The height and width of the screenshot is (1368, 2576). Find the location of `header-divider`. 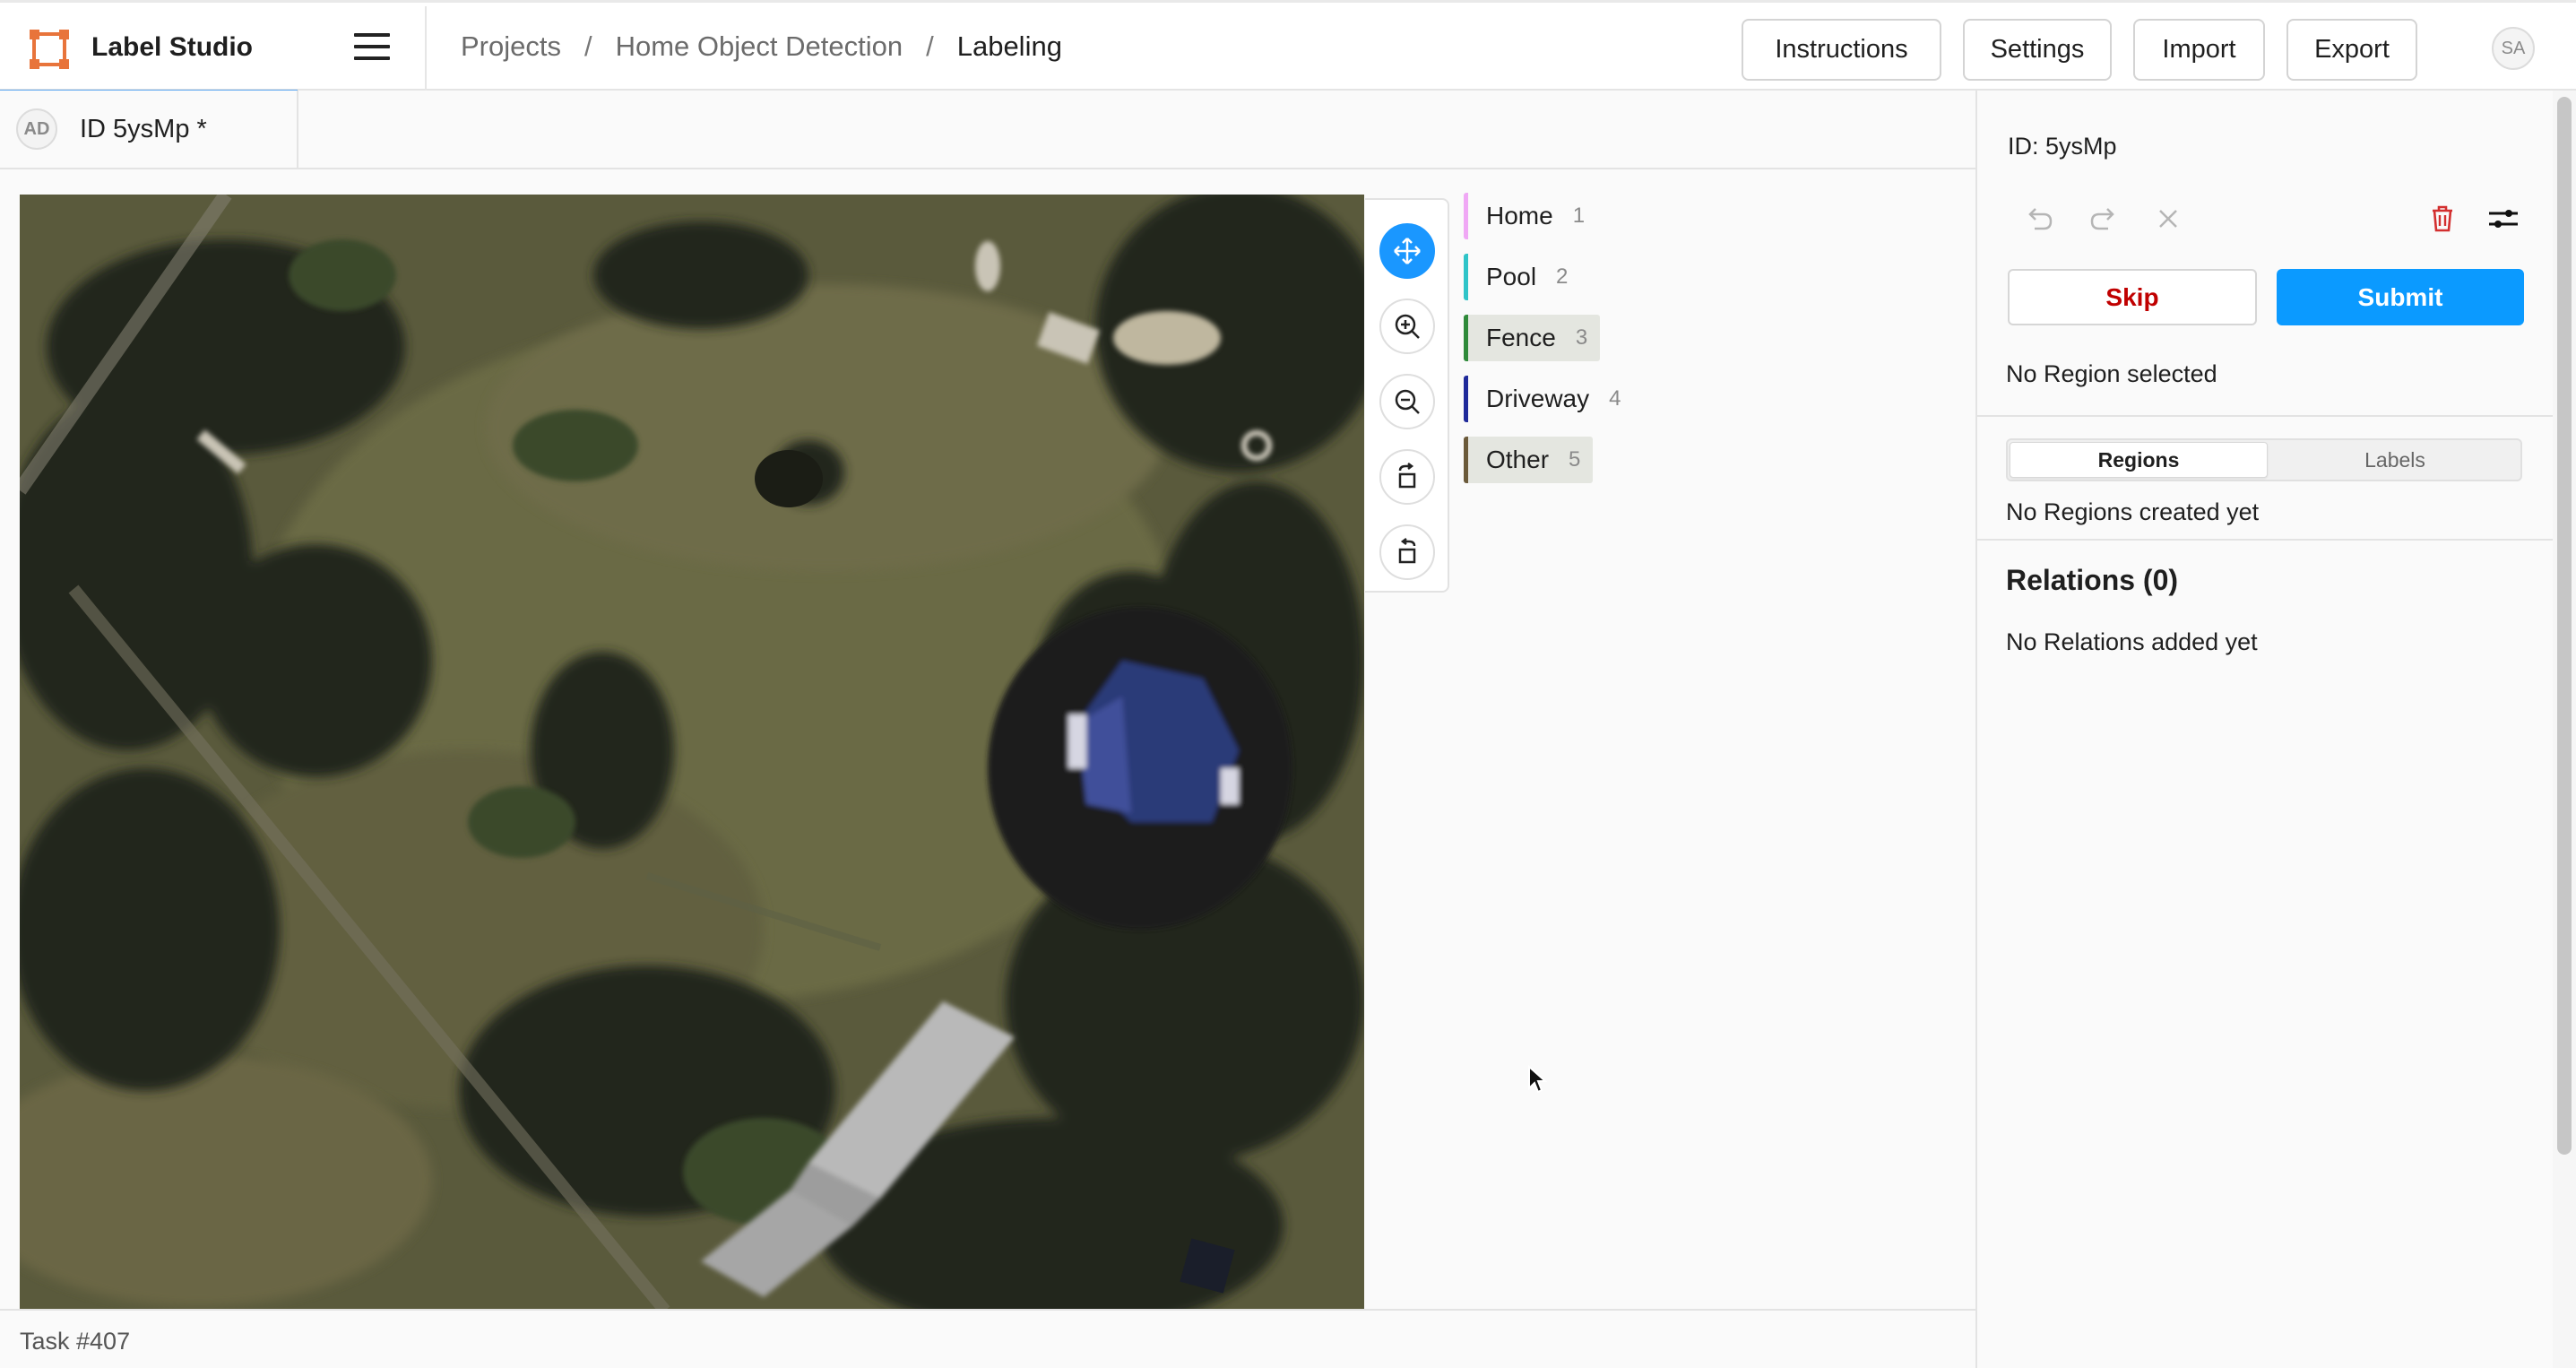

header-divider is located at coordinates (426, 48).